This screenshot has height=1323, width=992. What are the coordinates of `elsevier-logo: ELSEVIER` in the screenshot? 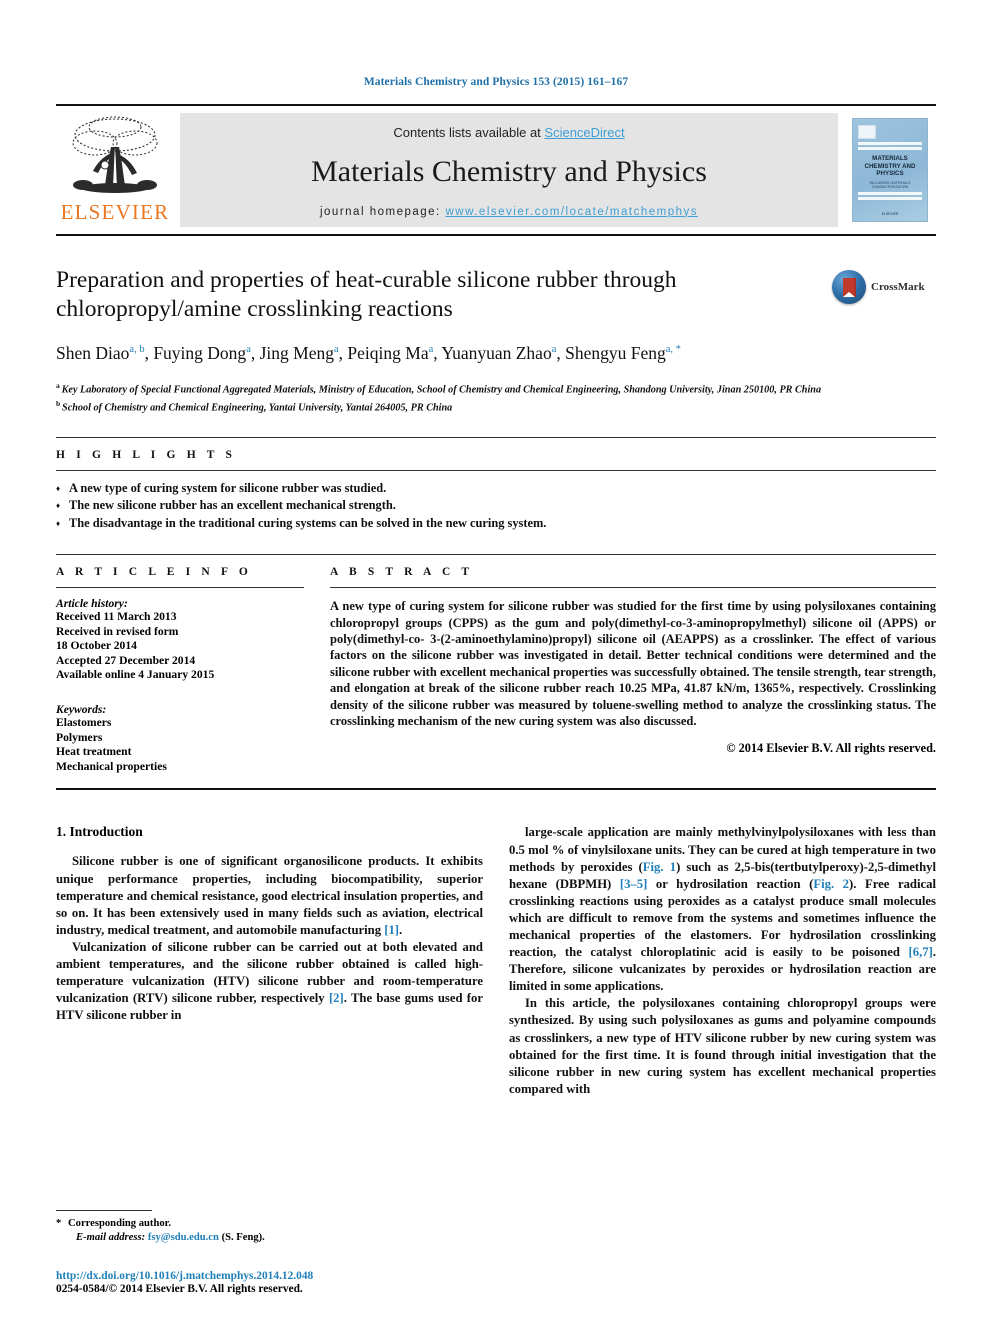 It's located at (115, 170).